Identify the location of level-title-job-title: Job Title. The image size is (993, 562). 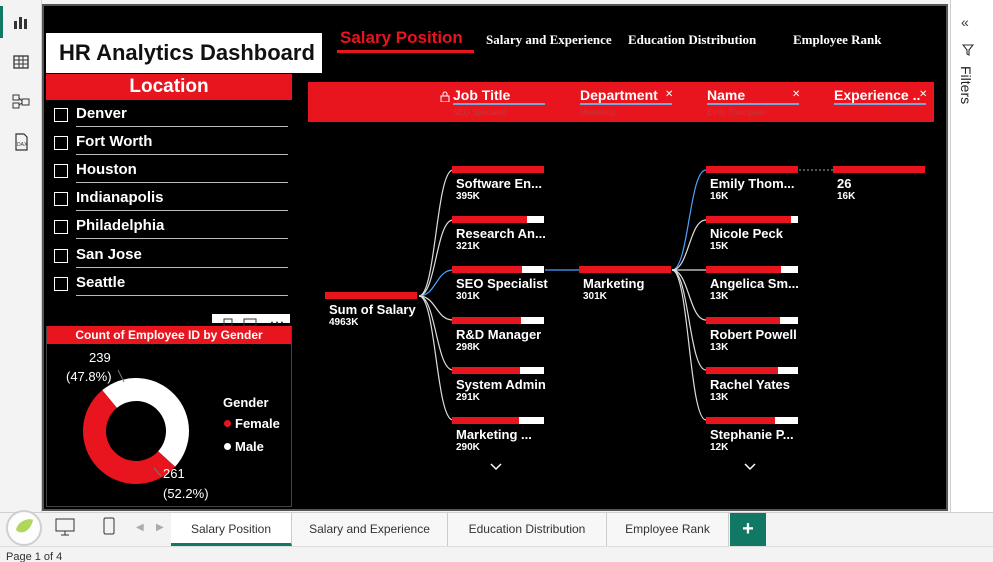
(499, 95).